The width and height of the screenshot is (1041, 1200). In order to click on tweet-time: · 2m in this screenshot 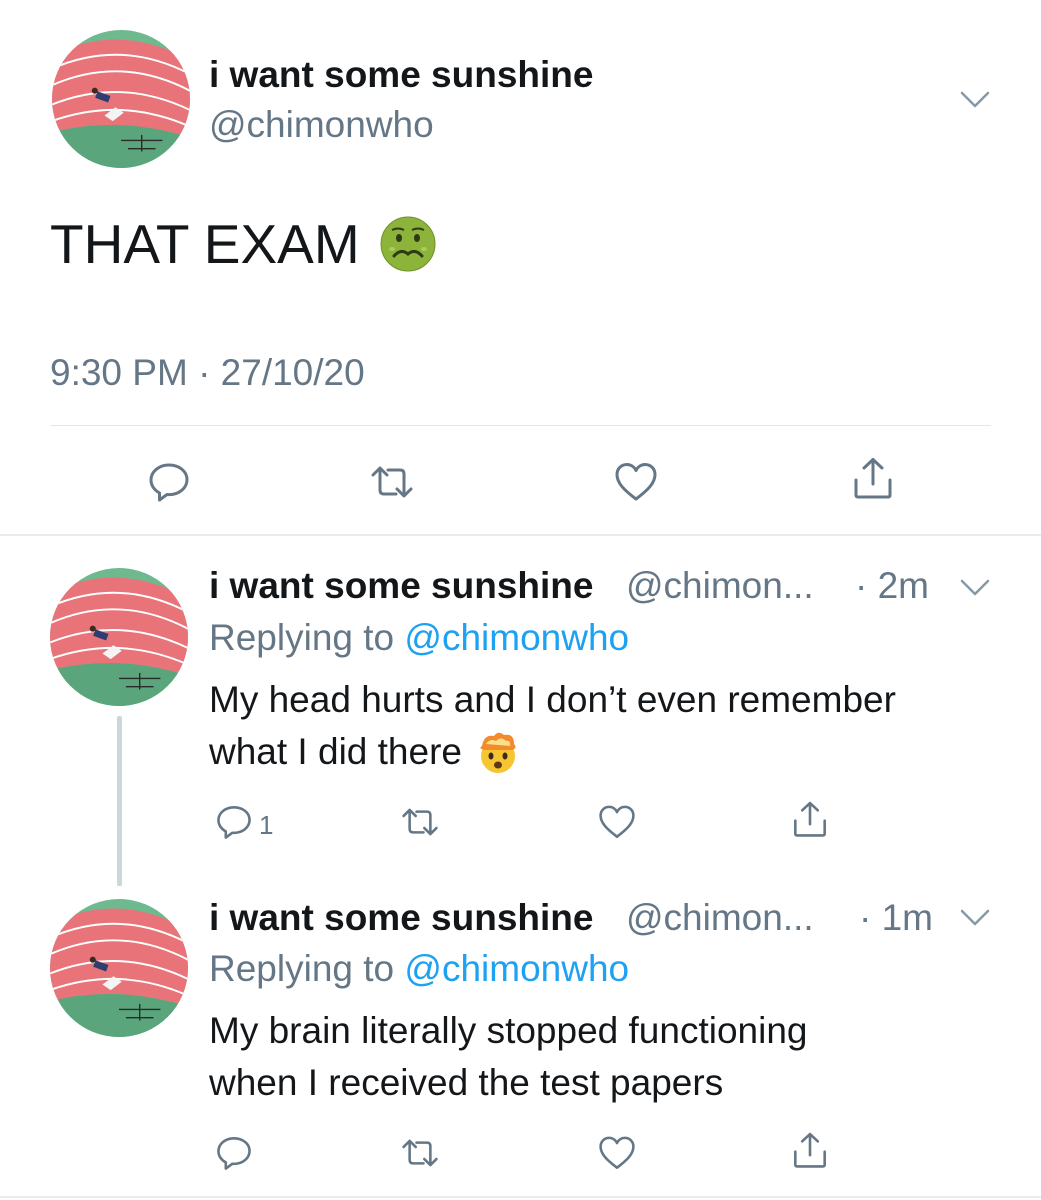, I will do `click(892, 586)`.